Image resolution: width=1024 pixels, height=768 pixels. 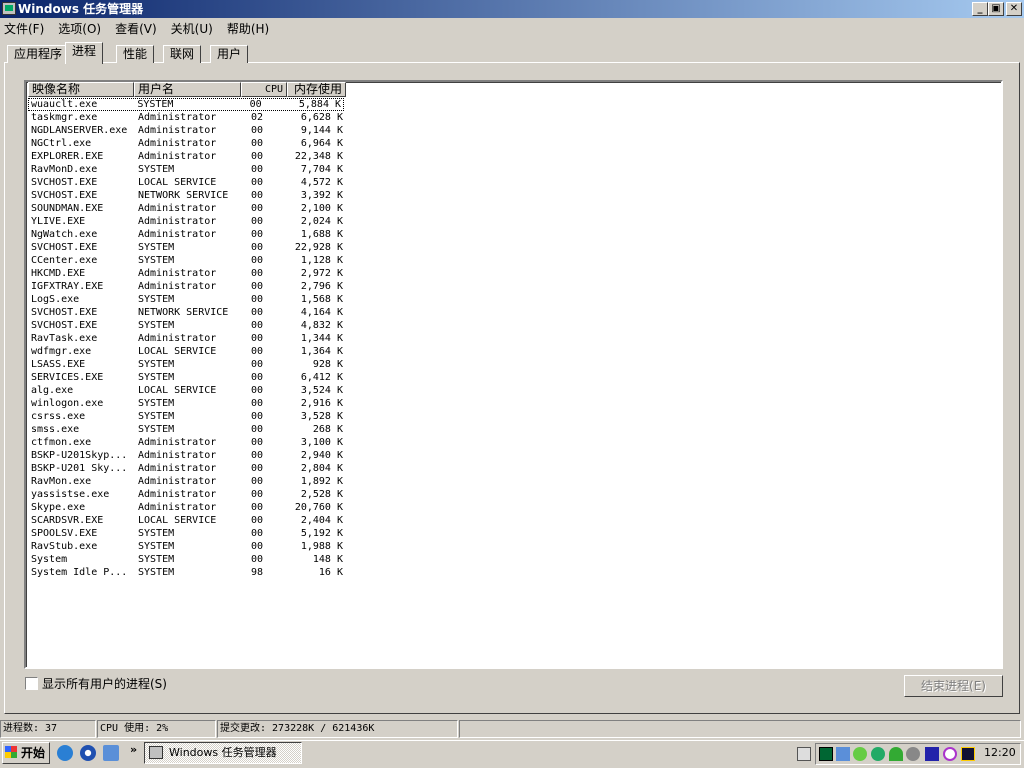 What do you see at coordinates (187, 286) in the screenshot?
I see `process-row: IGFXTRAY.EXE Administrator 00 2,796 K` at bounding box center [187, 286].